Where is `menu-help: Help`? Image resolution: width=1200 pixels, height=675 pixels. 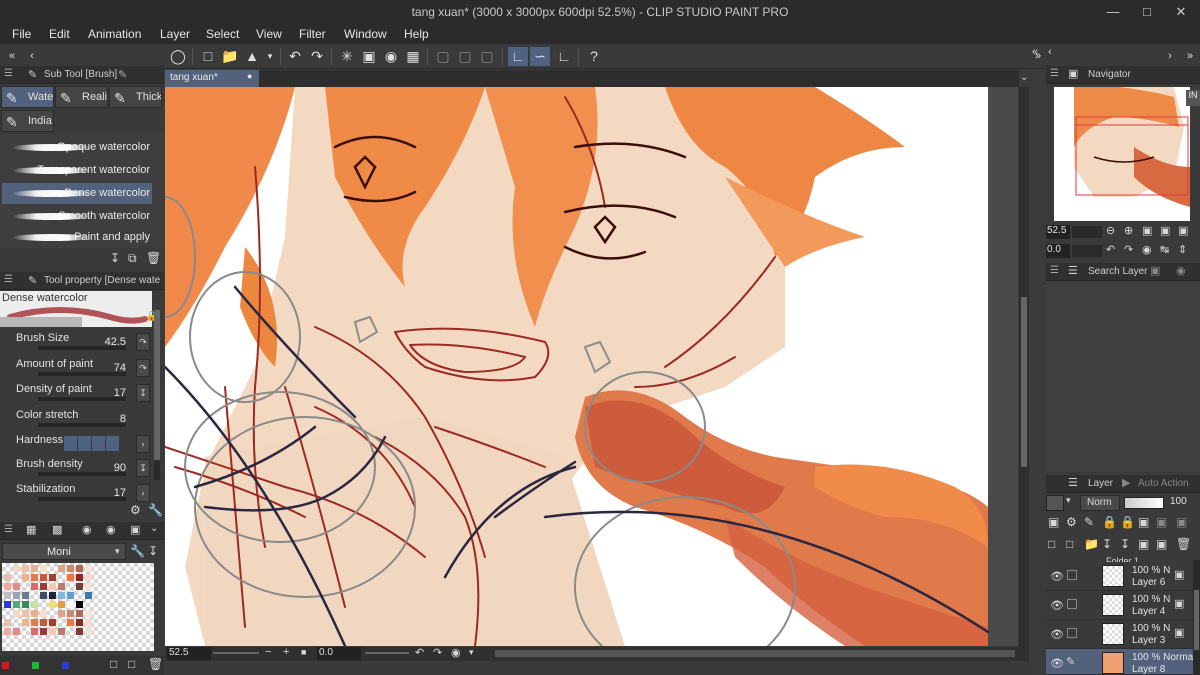
menu-help: Help is located at coordinates (416, 34).